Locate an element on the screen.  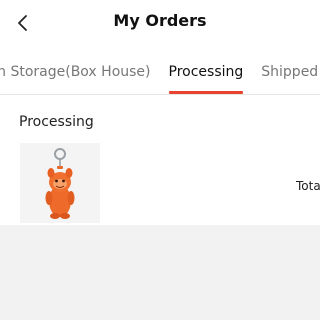
product-thumbnail is located at coordinates (60, 183).